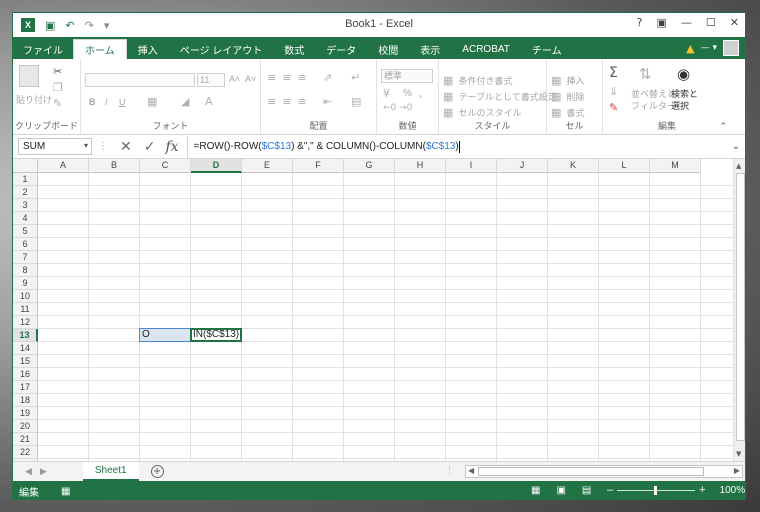 This screenshot has height=512, width=760. I want to click on orientation-icon: ⇗, so click(327, 77).